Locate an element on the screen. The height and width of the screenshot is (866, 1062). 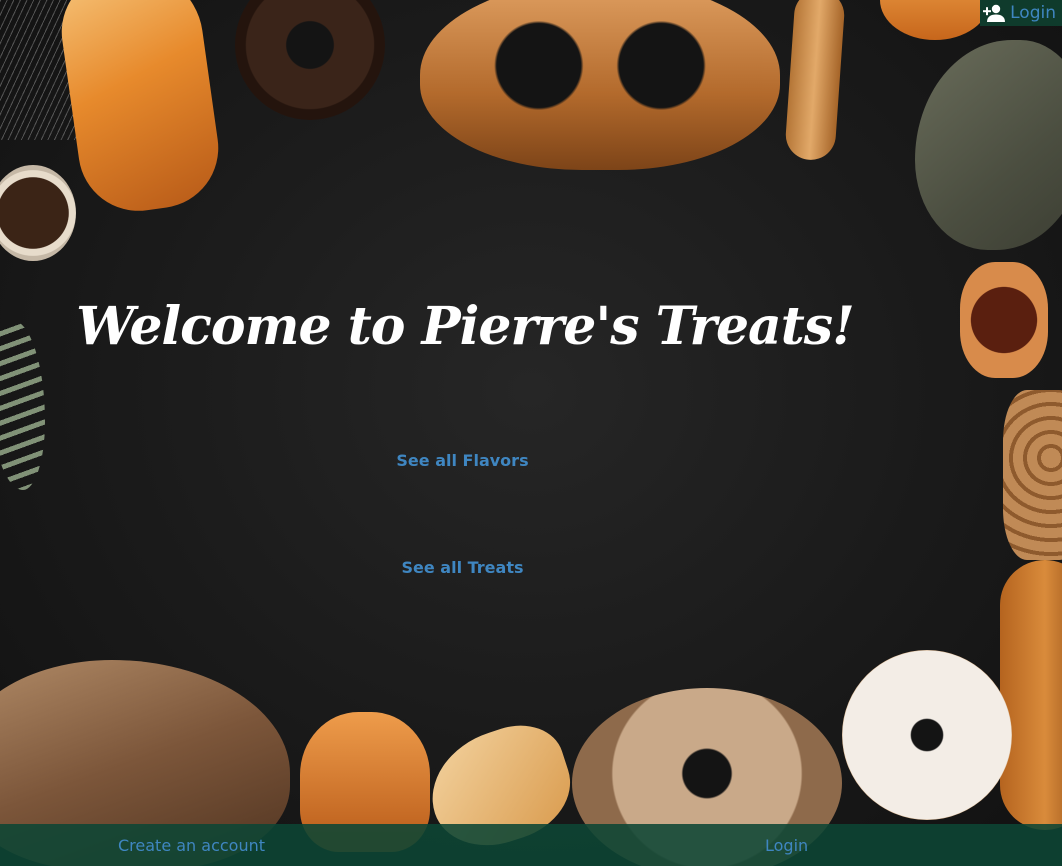
background-almonds is located at coordinates (1032, 475).